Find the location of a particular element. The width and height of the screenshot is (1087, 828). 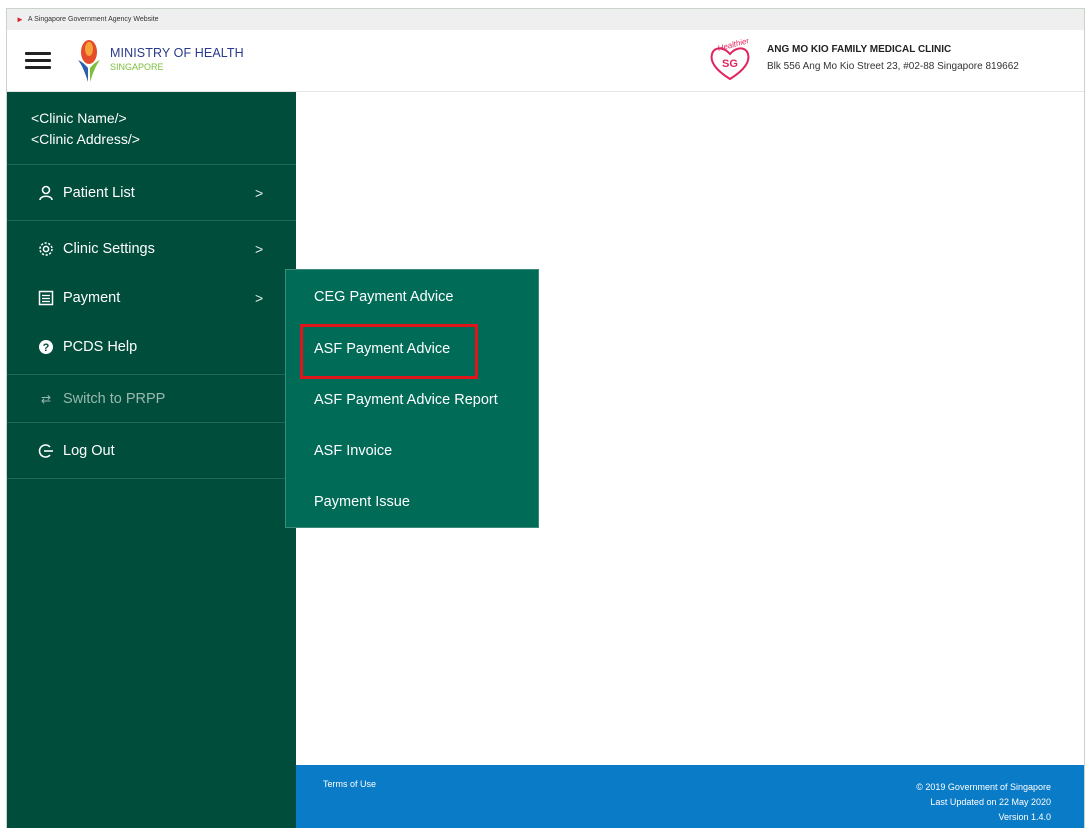

switch-icon: ⇄ is located at coordinates (46, 398).